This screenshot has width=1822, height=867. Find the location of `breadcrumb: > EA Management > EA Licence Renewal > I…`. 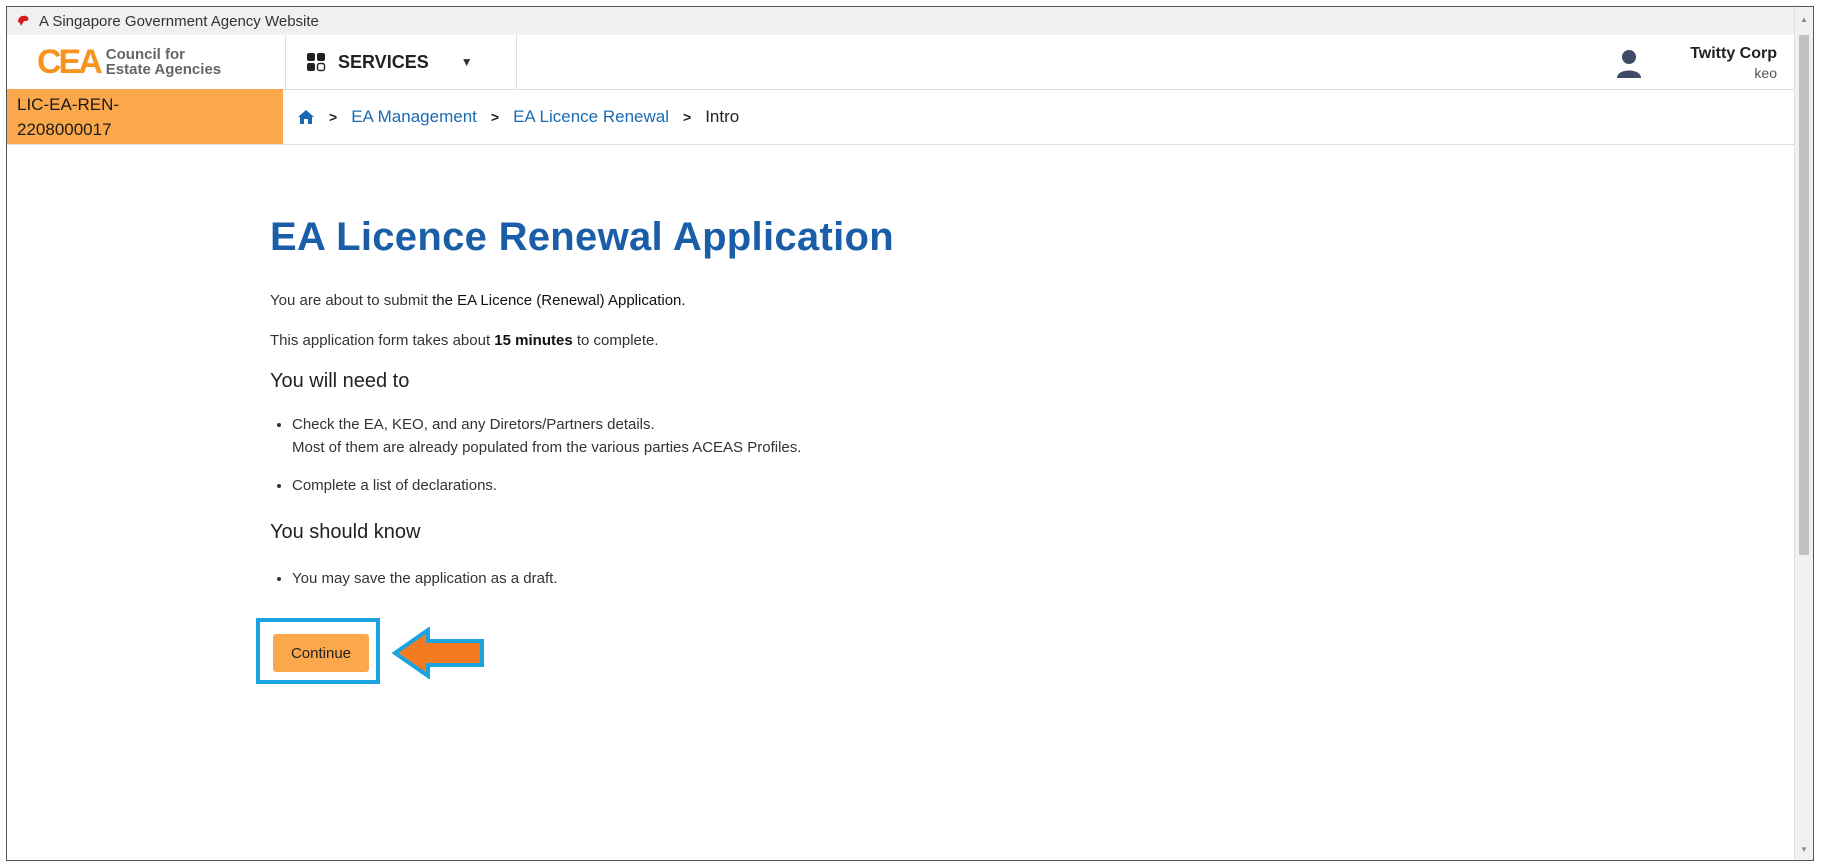

breadcrumb: > EA Management > EA Licence Renewal > I… is located at coordinates (518, 116).